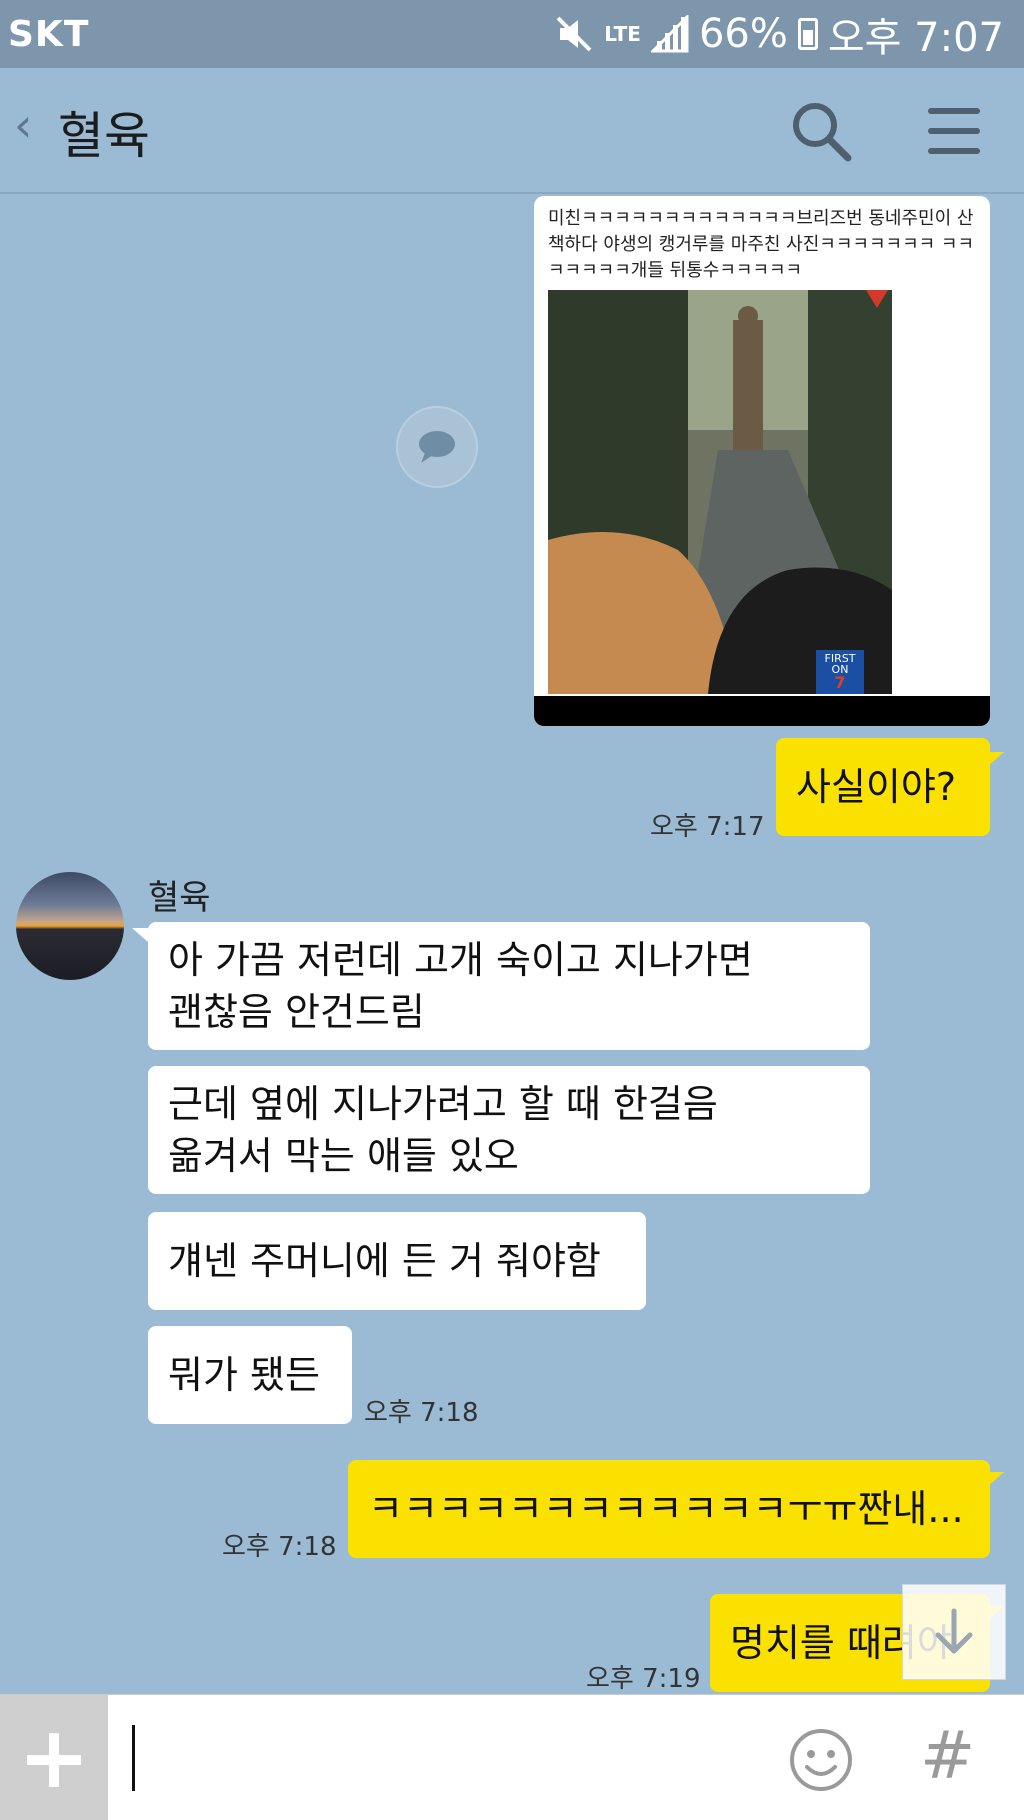  Describe the element at coordinates (574, 34) in the screenshot. I see `mute-icon` at that location.